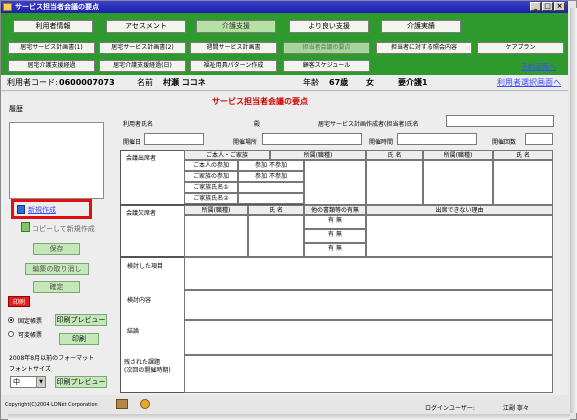 The image size is (577, 420). I want to click on user-code-value: 0600007073, so click(87, 82).